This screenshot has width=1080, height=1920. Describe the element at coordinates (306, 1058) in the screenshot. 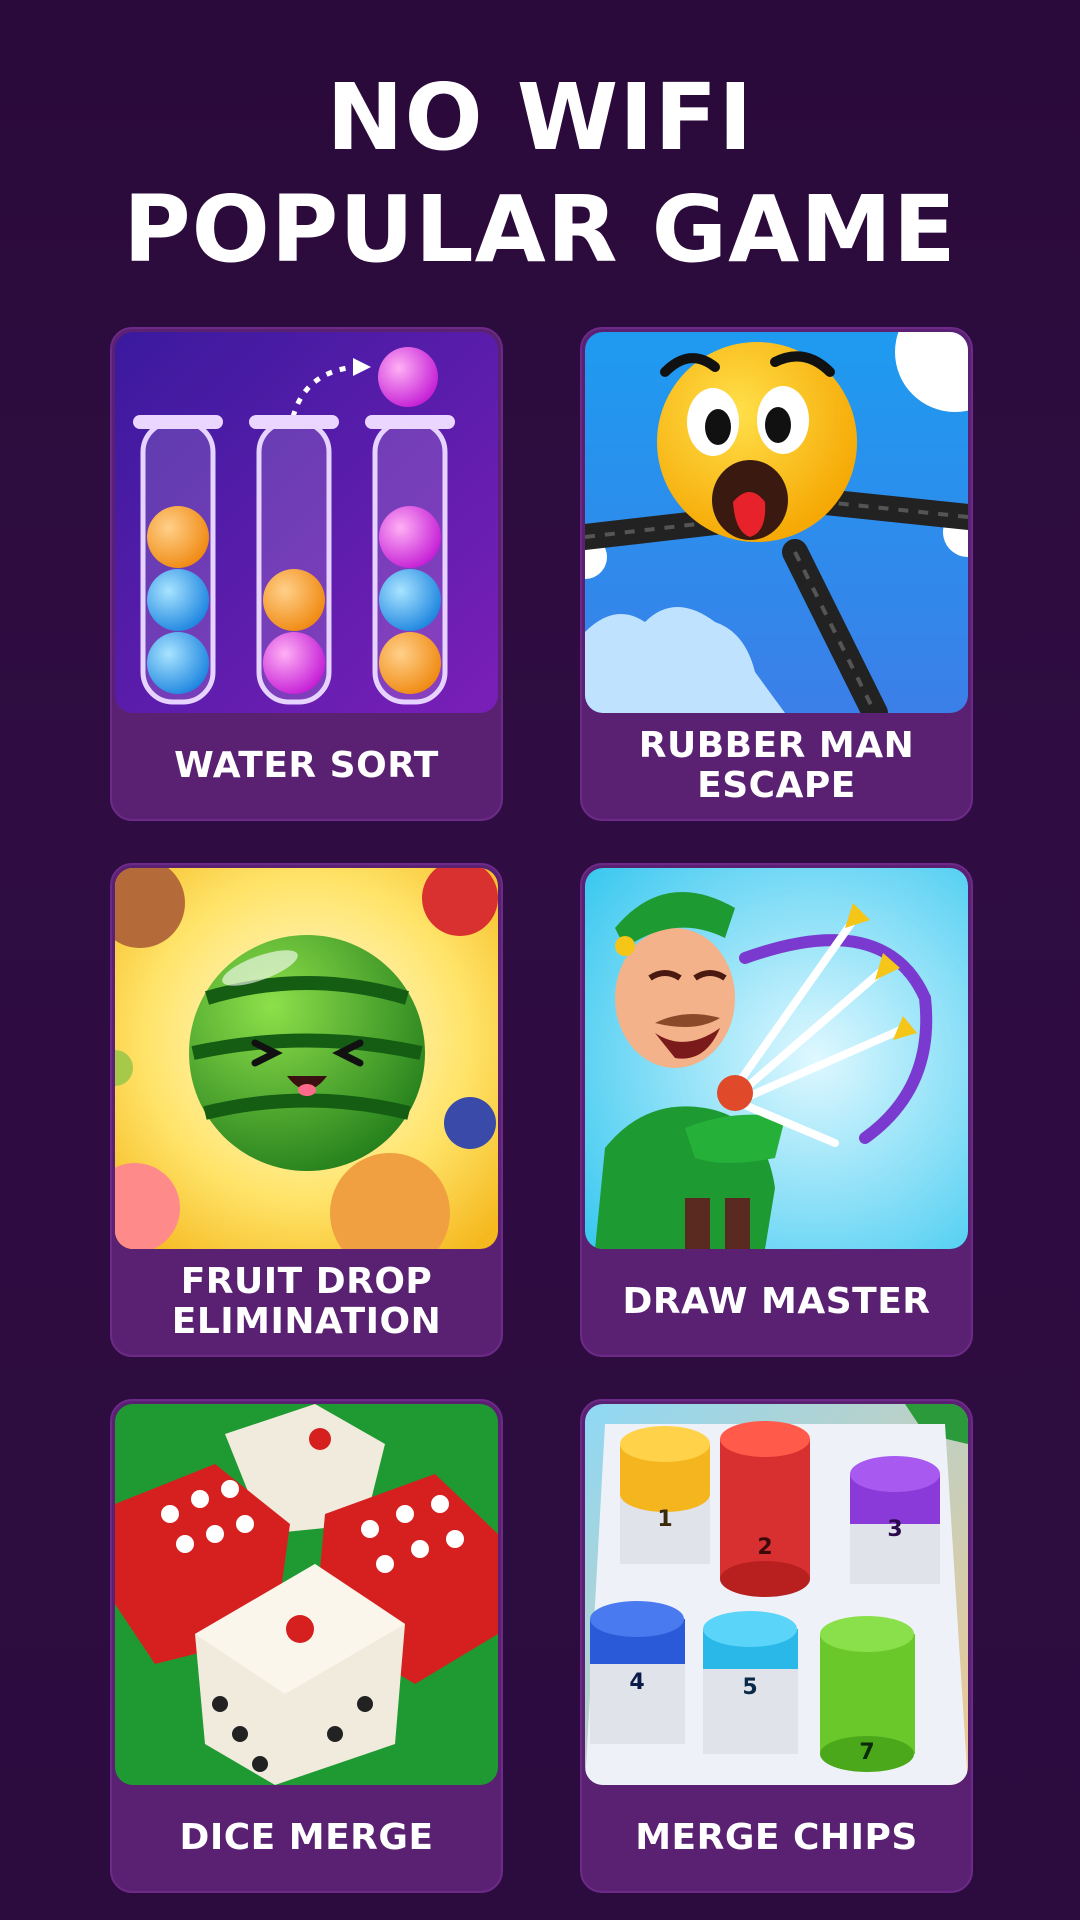

I see `watermelon-icon` at that location.